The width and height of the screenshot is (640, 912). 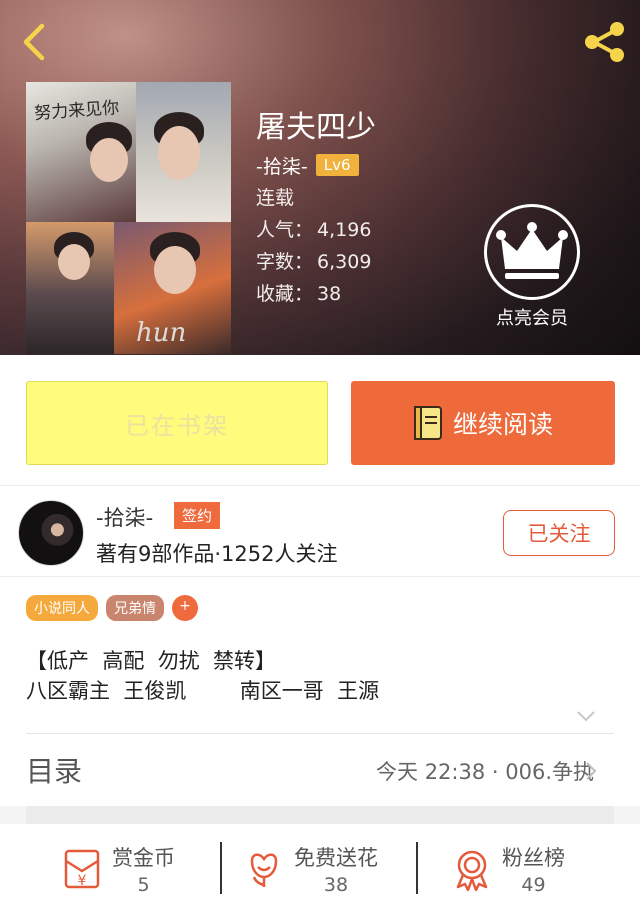 What do you see at coordinates (264, 870) in the screenshot?
I see `flower-icon` at bounding box center [264, 870].